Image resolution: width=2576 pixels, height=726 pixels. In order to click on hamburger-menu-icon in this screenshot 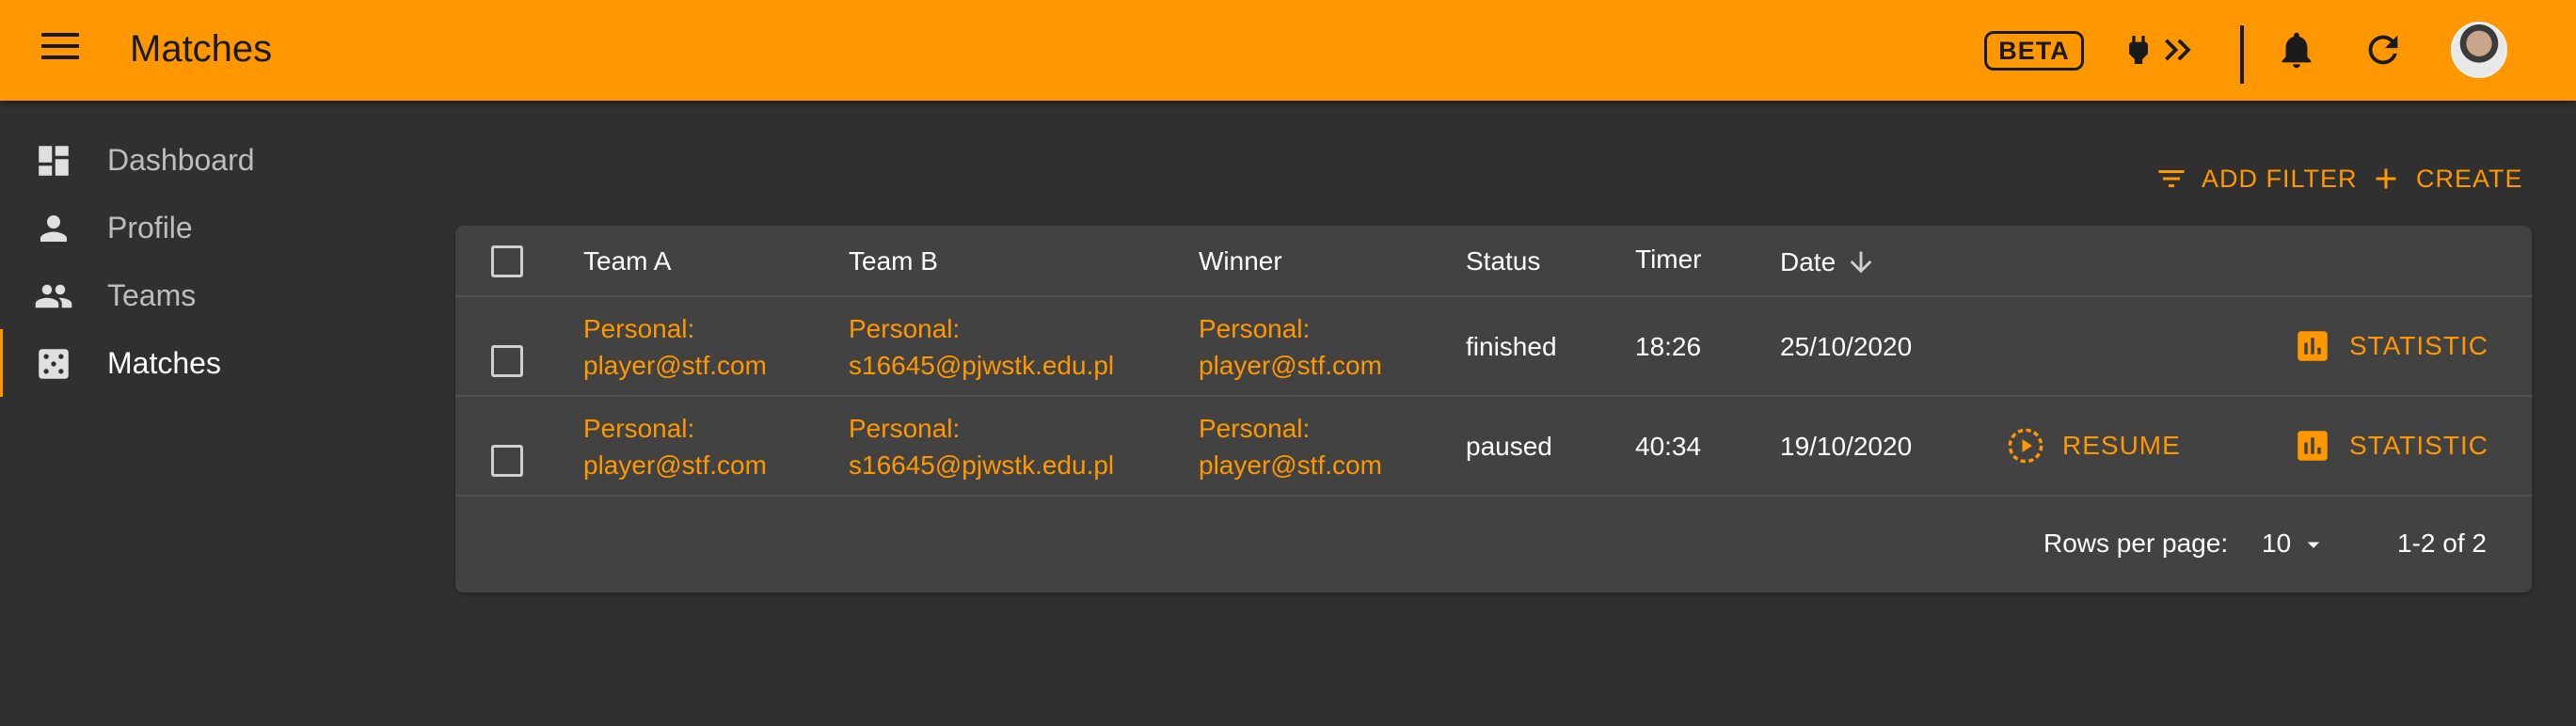, I will do `click(60, 50)`.